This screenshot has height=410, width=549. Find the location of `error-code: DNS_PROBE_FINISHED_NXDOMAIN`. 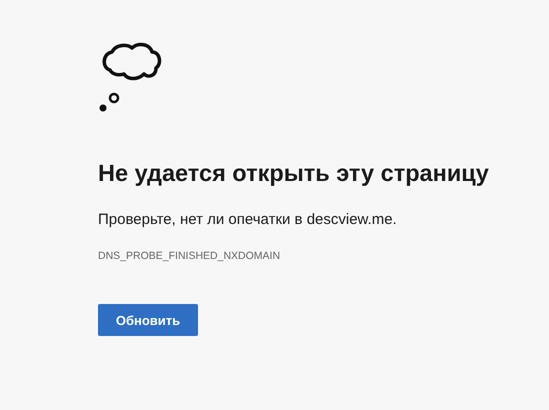

error-code: DNS_PROBE_FINISHED_NXDOMAIN is located at coordinates (189, 256).